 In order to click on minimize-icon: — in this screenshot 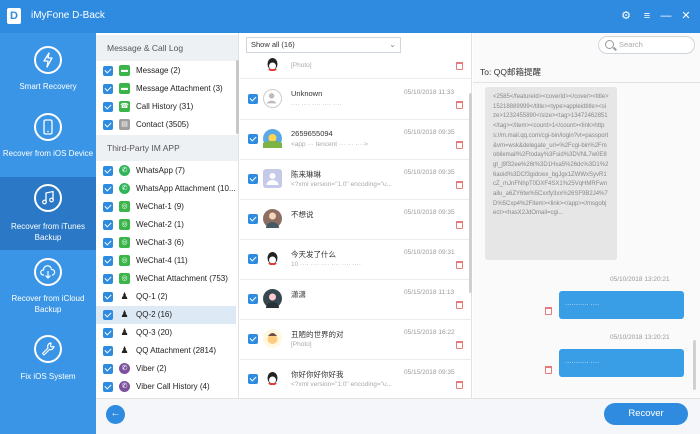, I will do `click(666, 16)`.